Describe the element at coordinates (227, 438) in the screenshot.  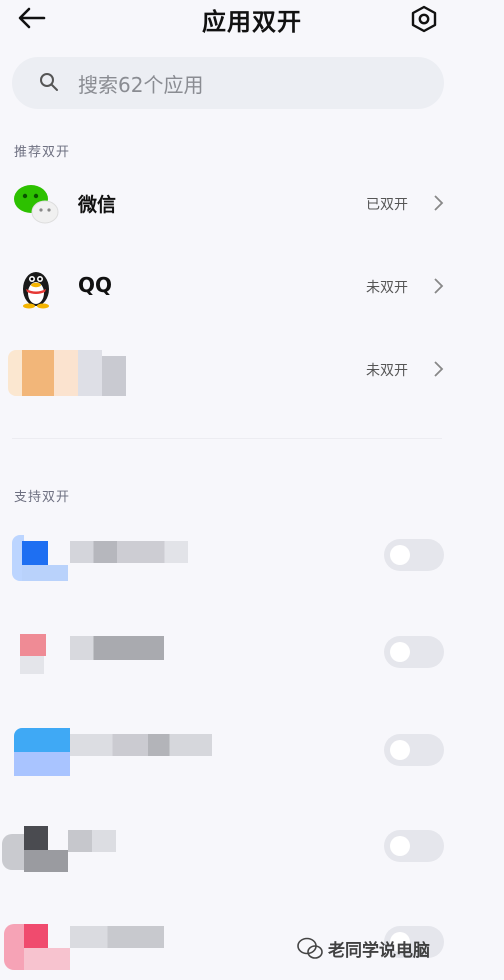
I see `section-divider` at that location.